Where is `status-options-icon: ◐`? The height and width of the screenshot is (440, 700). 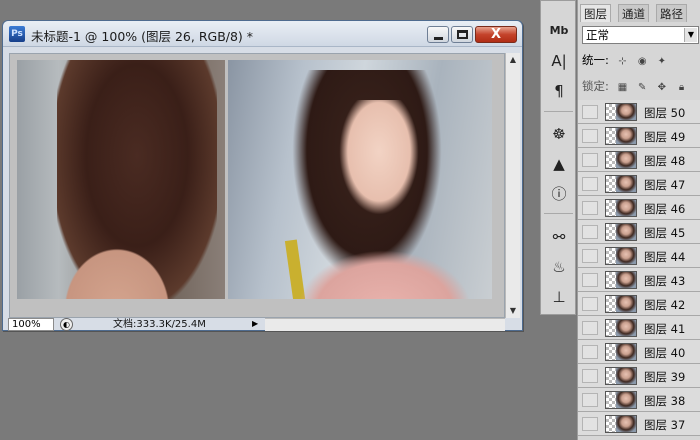 status-options-icon: ◐ is located at coordinates (66, 324).